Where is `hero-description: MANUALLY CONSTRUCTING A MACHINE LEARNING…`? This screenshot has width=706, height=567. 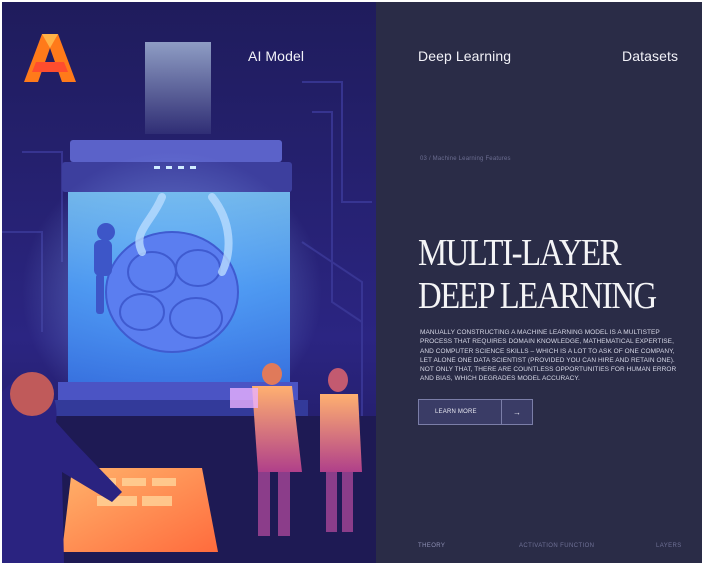 hero-description: MANUALLY CONSTRUCTING A MACHINE LEARNING… is located at coordinates (548, 356).